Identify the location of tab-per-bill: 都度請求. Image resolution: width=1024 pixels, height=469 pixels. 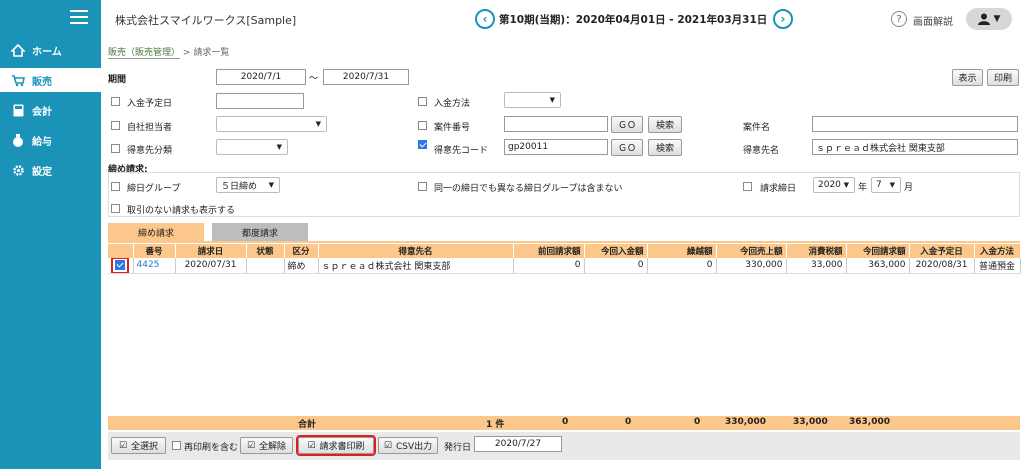
(260, 232).